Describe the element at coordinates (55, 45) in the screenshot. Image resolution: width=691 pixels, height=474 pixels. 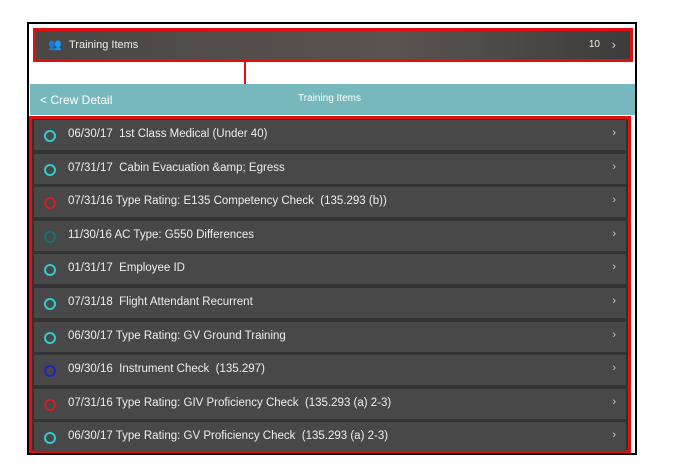
I see `people-icon: 👥` at that location.